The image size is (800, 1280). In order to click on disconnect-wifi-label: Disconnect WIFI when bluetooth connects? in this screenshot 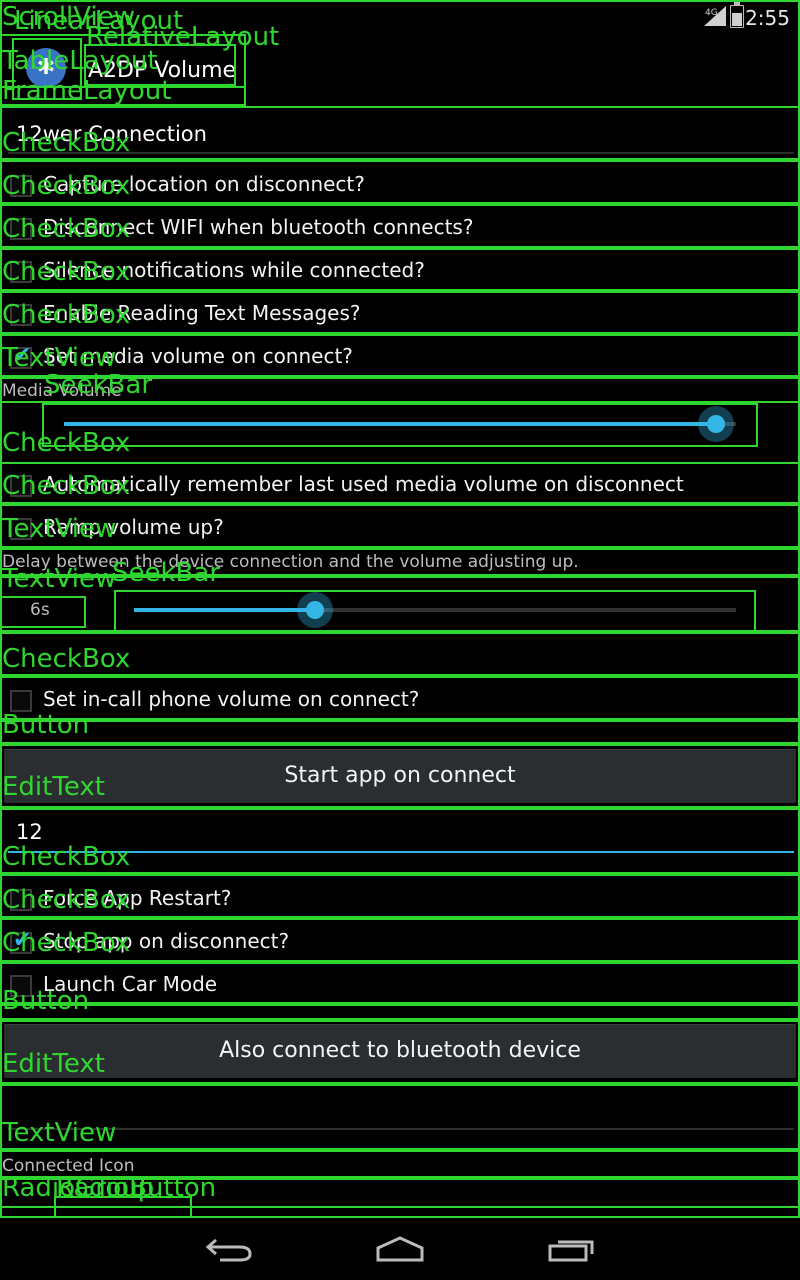, I will do `click(258, 227)`.